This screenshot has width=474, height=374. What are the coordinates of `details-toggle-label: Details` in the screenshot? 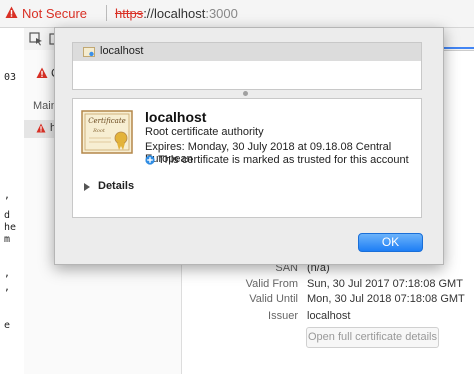 It's located at (116, 186).